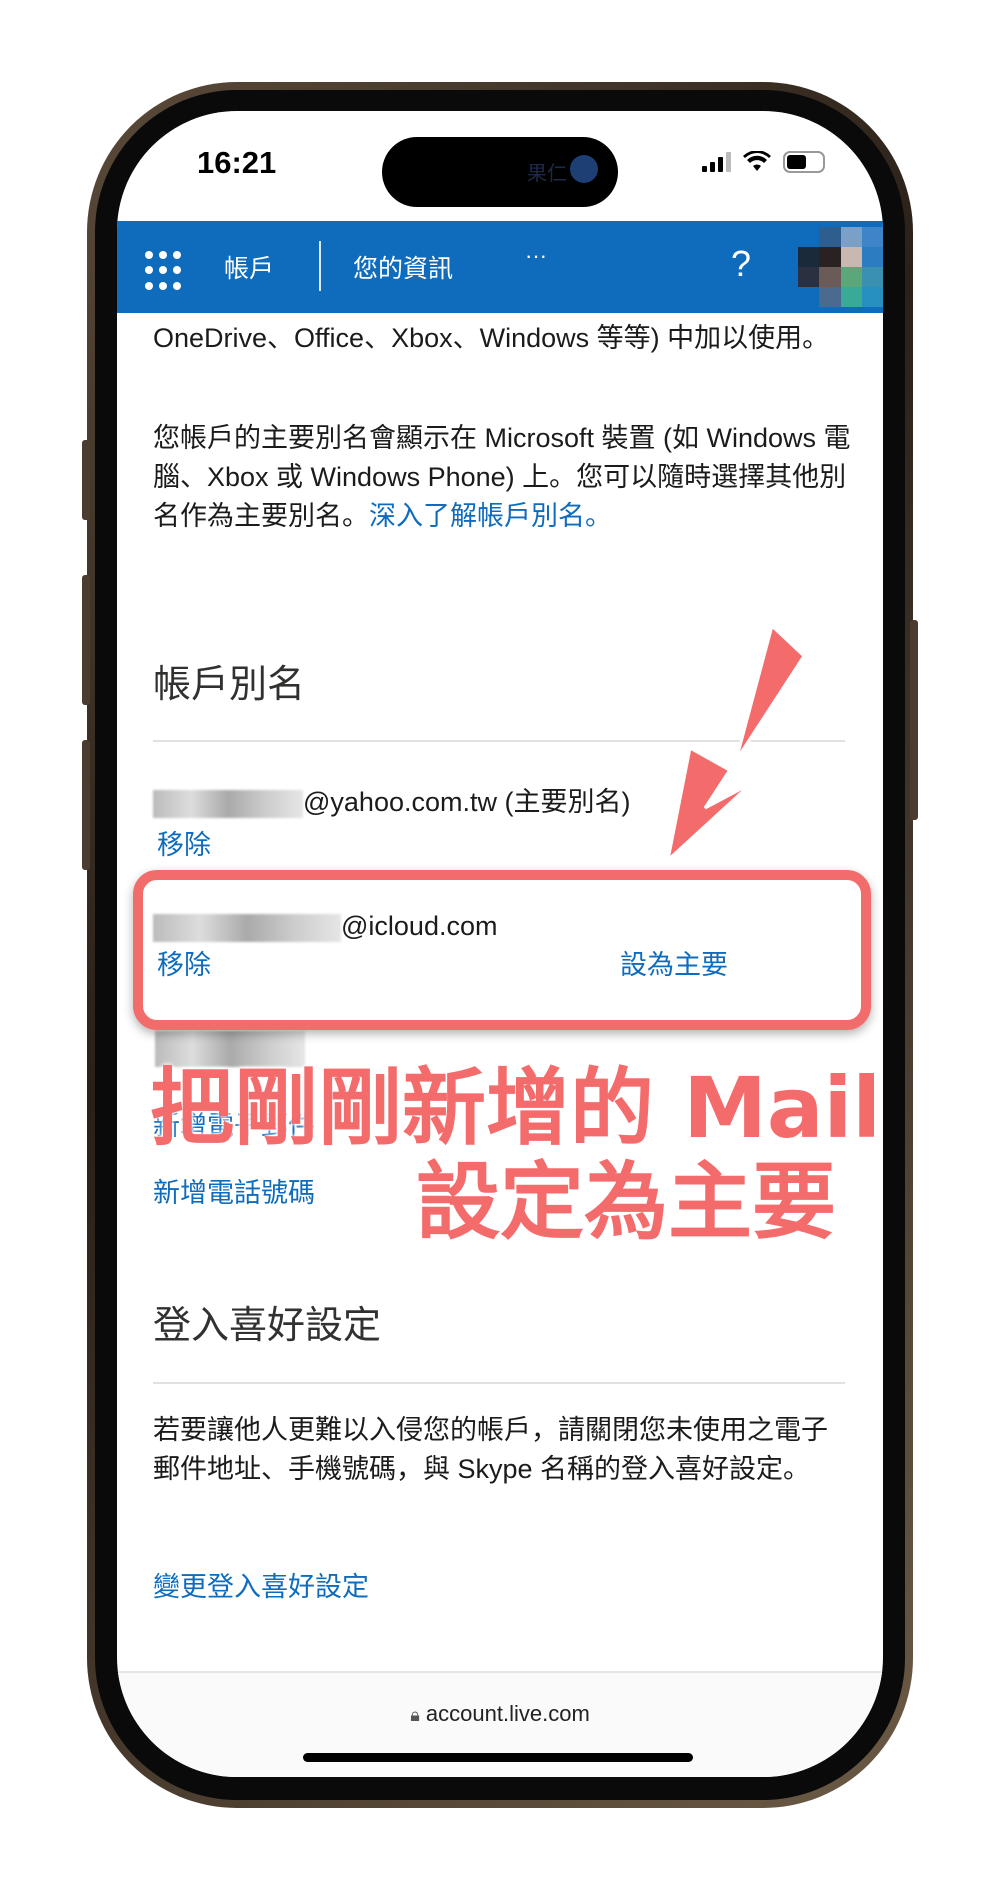 The width and height of the screenshot is (1000, 1890). Describe the element at coordinates (516, 1108) in the screenshot. I see `annotation-line-1: 把剛剛新增的 Mail` at that location.